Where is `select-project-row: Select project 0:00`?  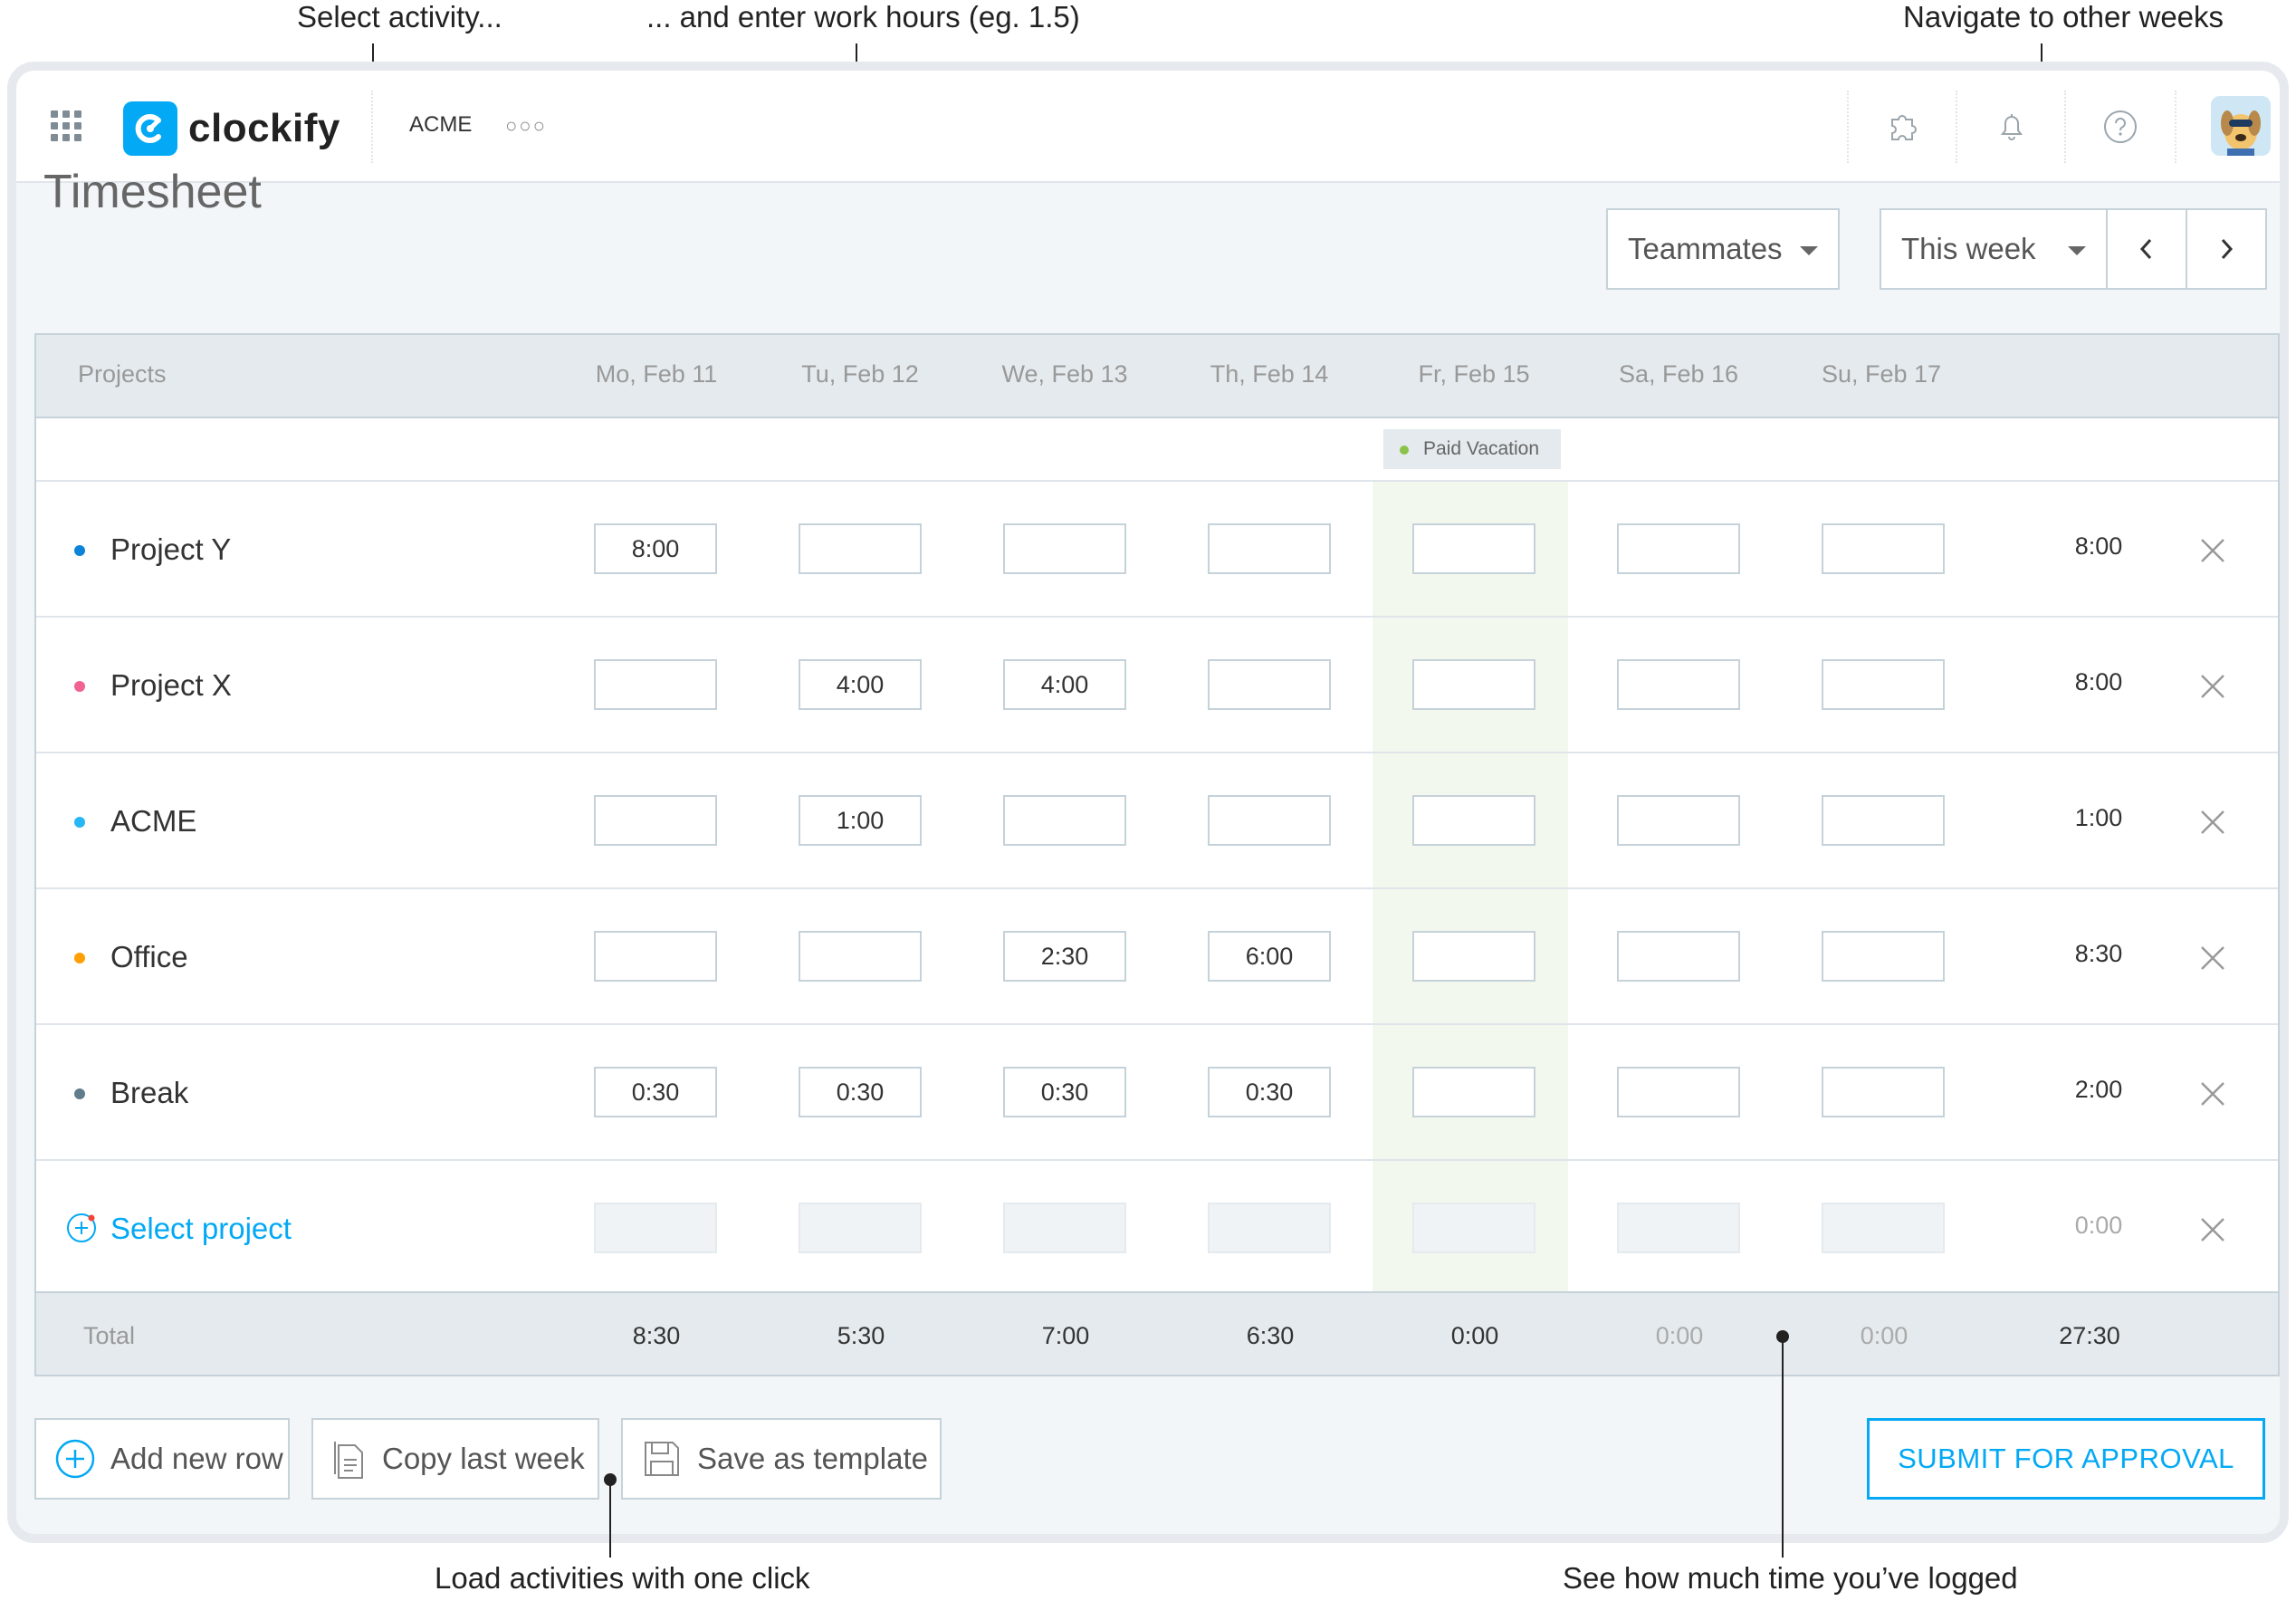
select-project-row: Select project 0:00 is located at coordinates (1157, 1229).